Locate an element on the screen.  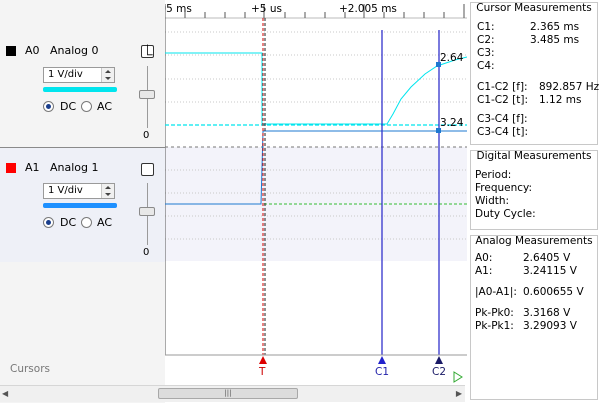
channel-a1-ac-radio is located at coordinates (86, 222).